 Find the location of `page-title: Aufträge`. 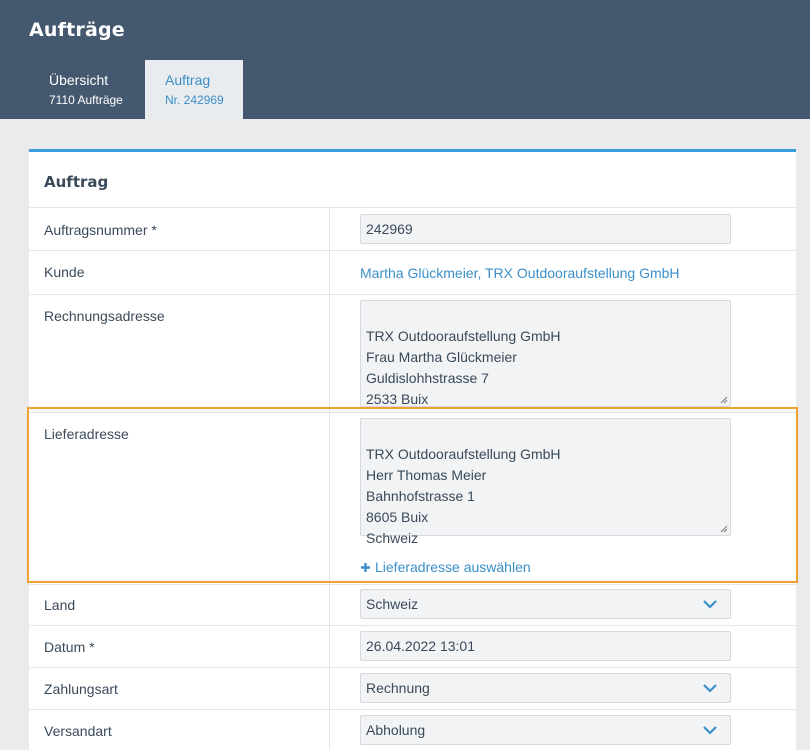

page-title: Aufträge is located at coordinates (77, 30).